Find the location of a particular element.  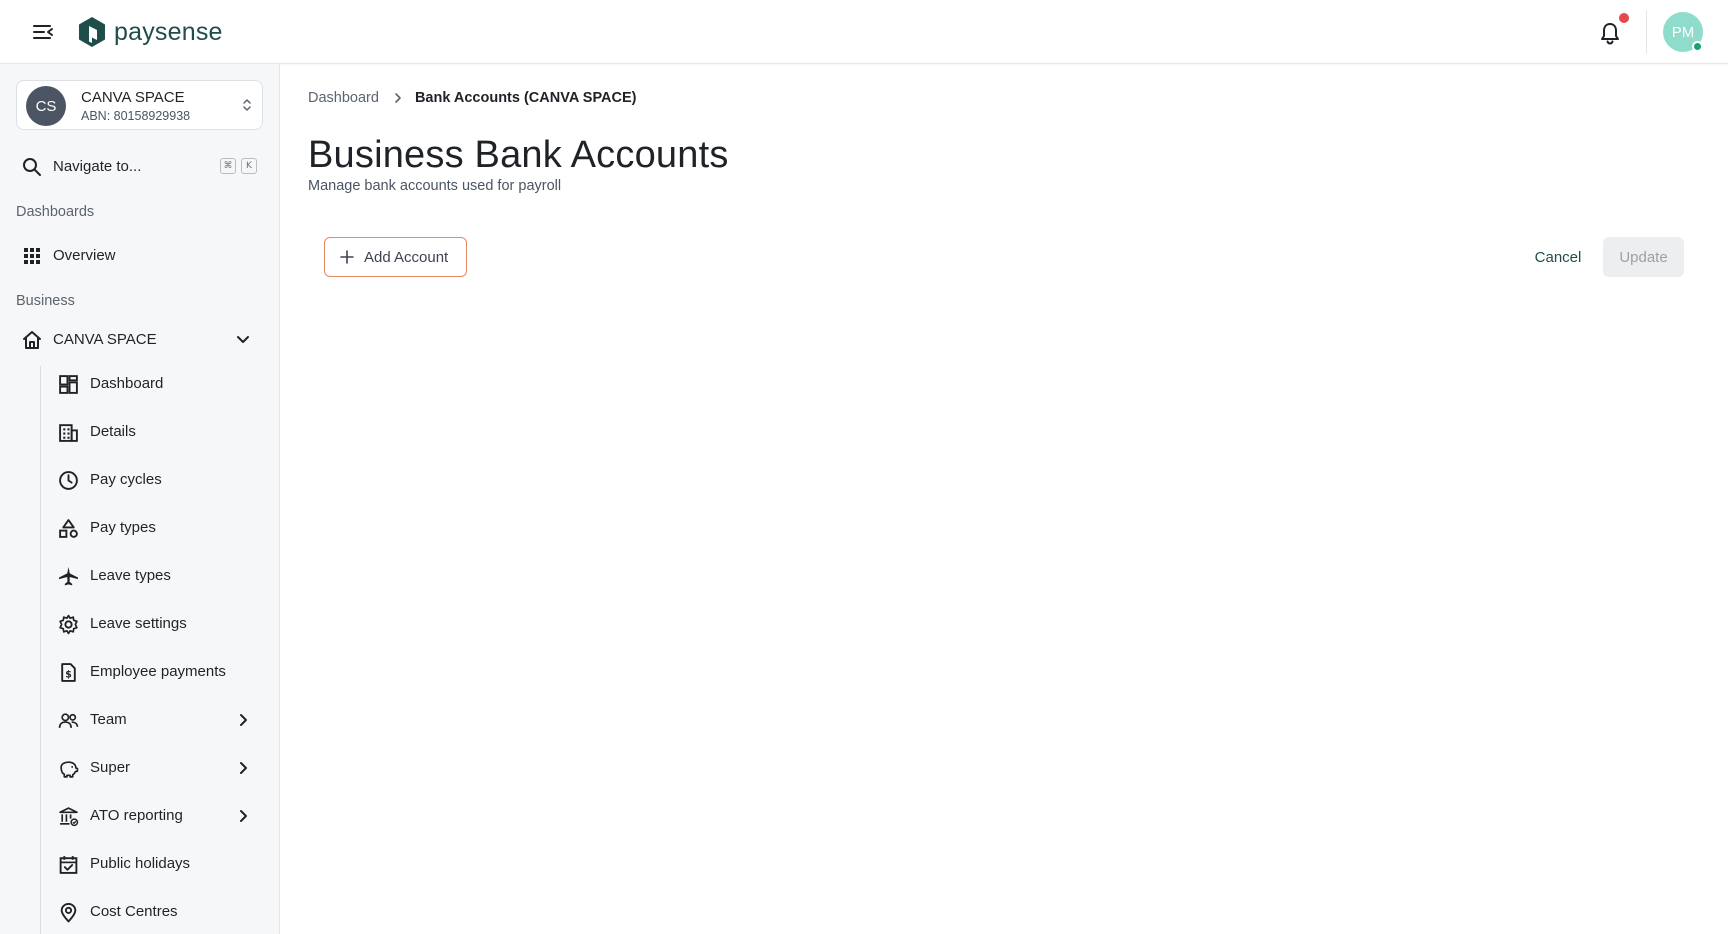

piggy-bank-icon is located at coordinates (69, 769).